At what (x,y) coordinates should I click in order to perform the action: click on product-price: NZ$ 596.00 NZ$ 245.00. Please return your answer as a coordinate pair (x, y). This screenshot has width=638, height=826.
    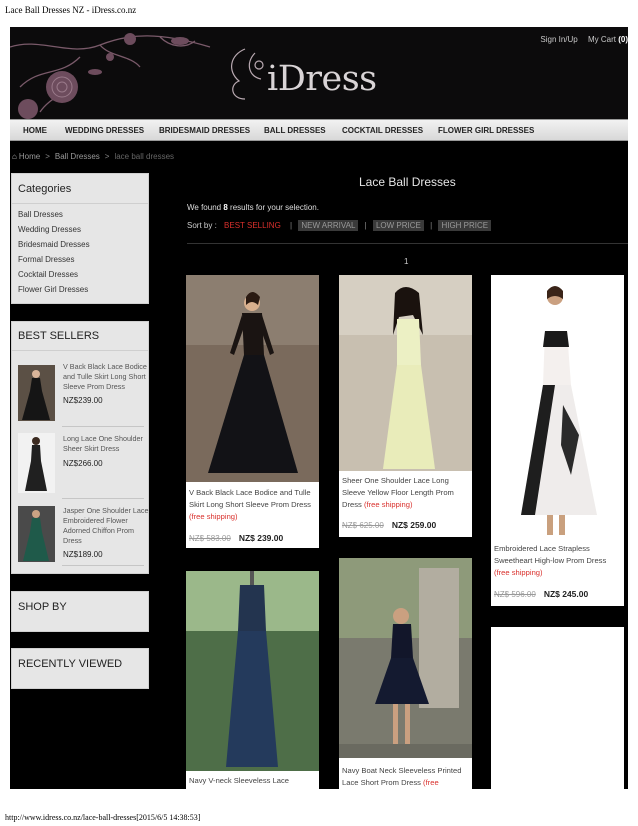
    Looking at the image, I should click on (541, 594).